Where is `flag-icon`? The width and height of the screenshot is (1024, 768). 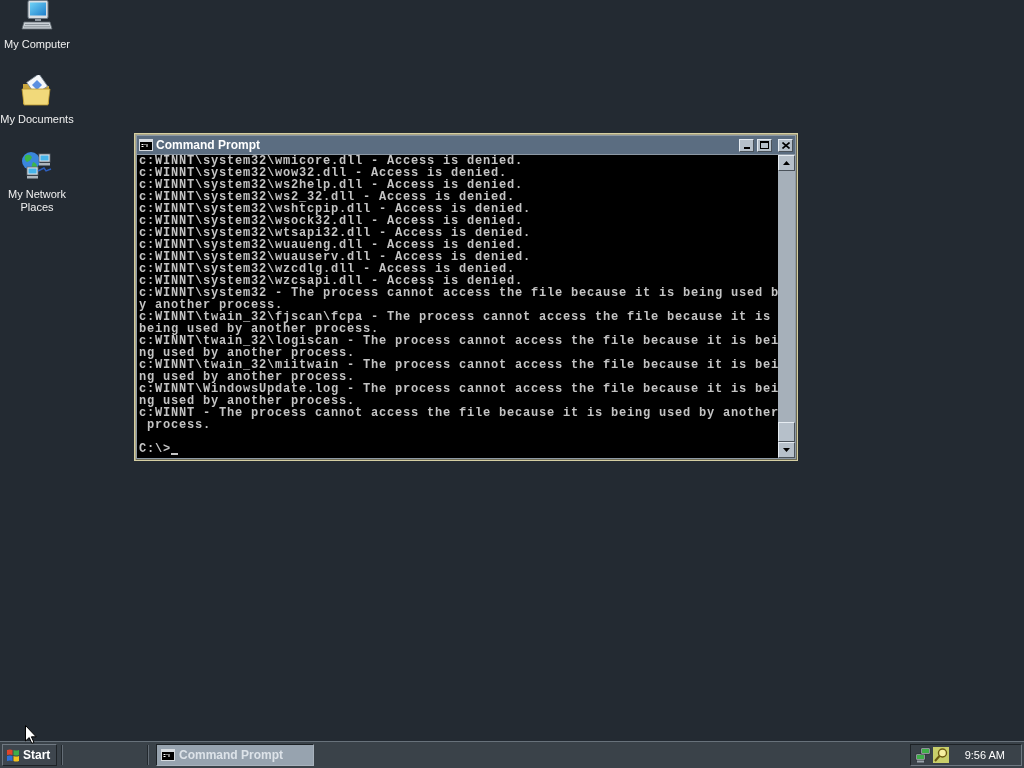
flag-icon is located at coordinates (13, 755).